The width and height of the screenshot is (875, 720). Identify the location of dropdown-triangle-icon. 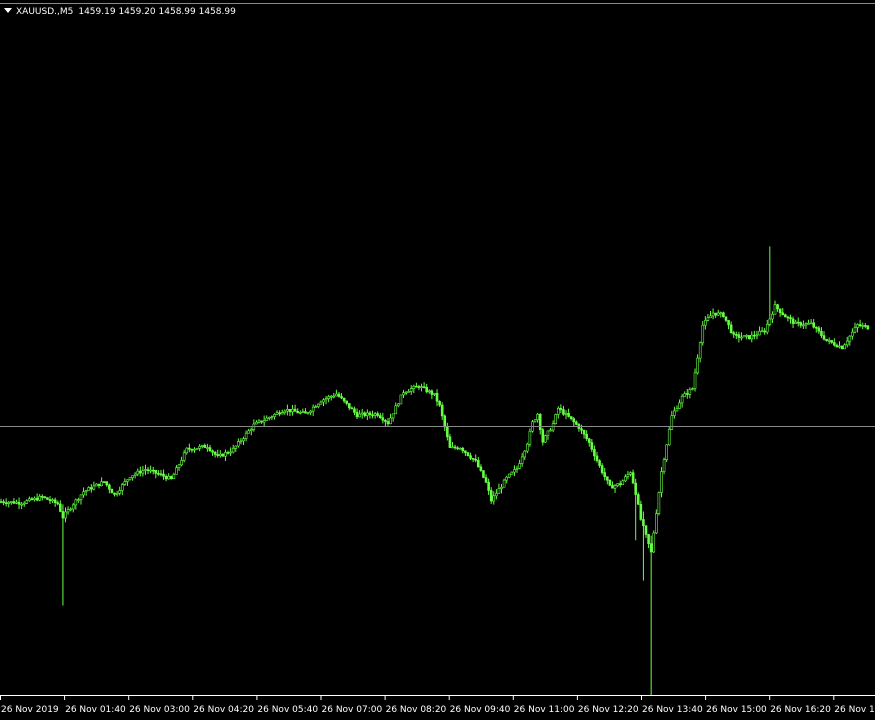
(8, 10).